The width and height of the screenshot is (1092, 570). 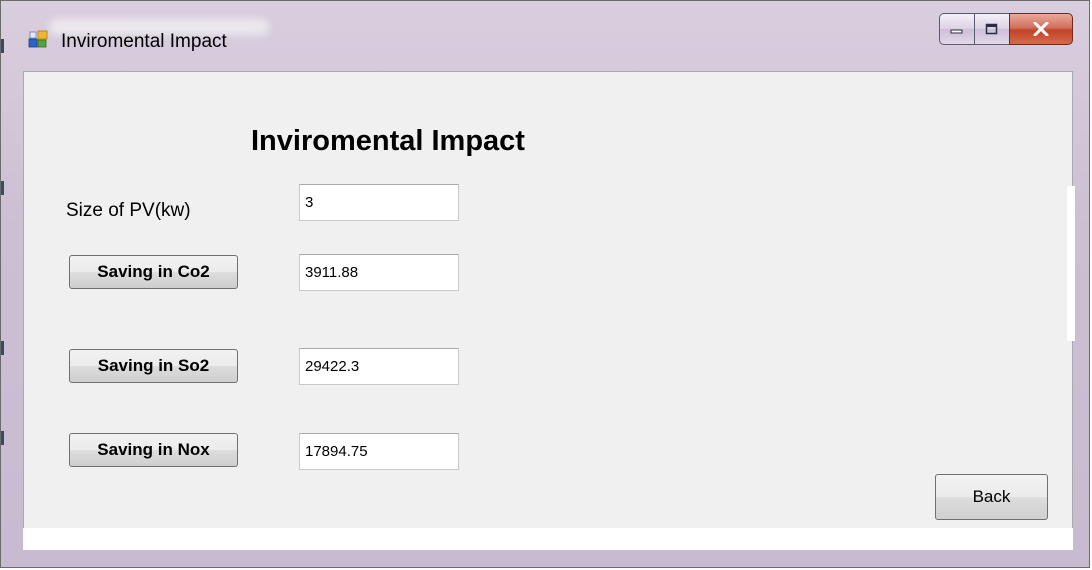 I want to click on saving-co2-button: Saving in Co2, so click(x=153, y=272).